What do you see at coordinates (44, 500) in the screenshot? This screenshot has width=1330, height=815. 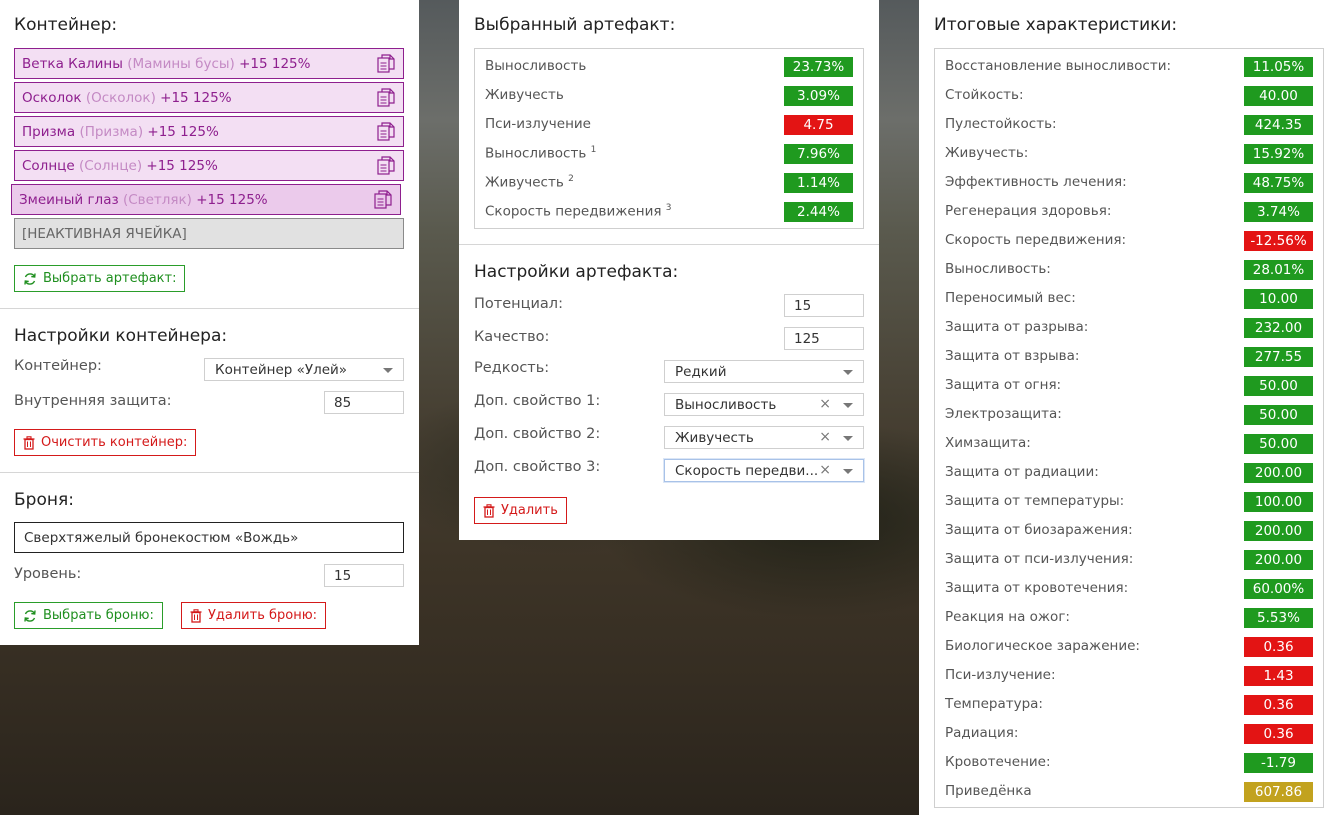 I see `armor-title: Броня:` at bounding box center [44, 500].